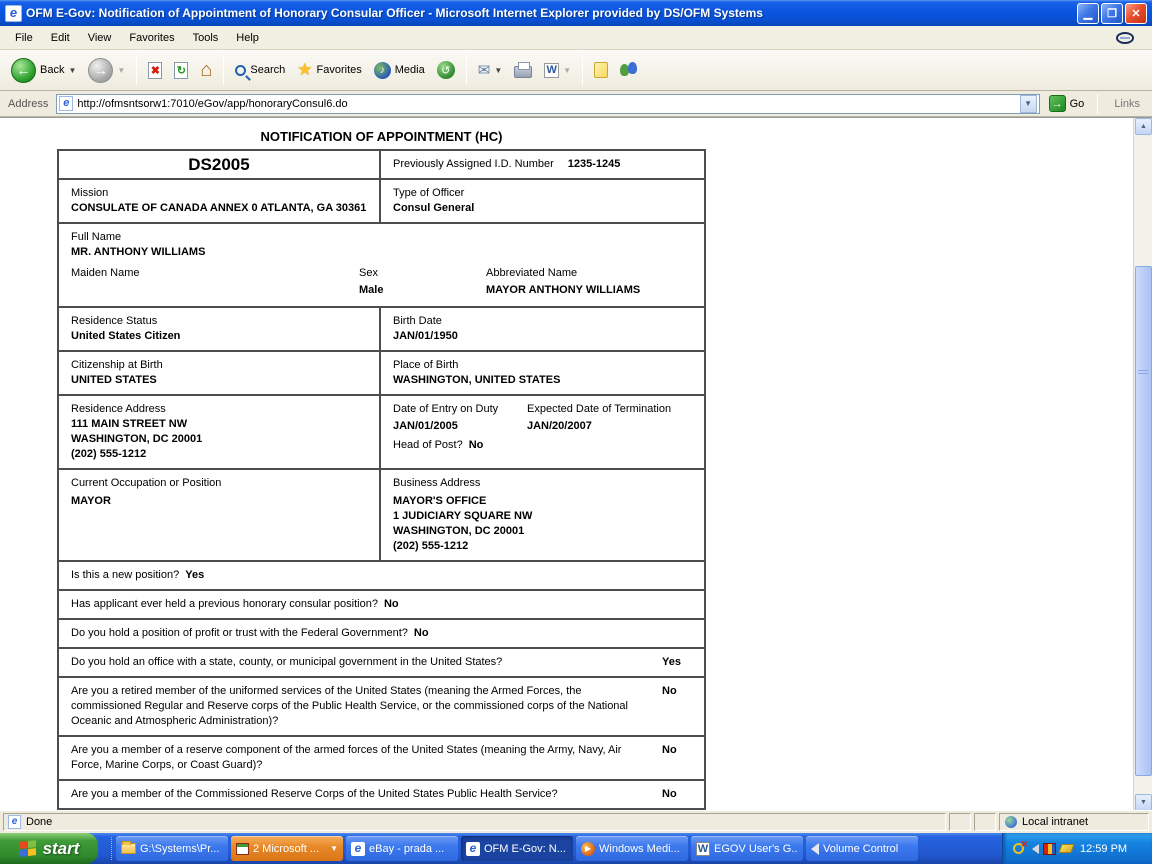  What do you see at coordinates (1077, 848) in the screenshot?
I see `system-tray: 12:59 PM` at bounding box center [1077, 848].